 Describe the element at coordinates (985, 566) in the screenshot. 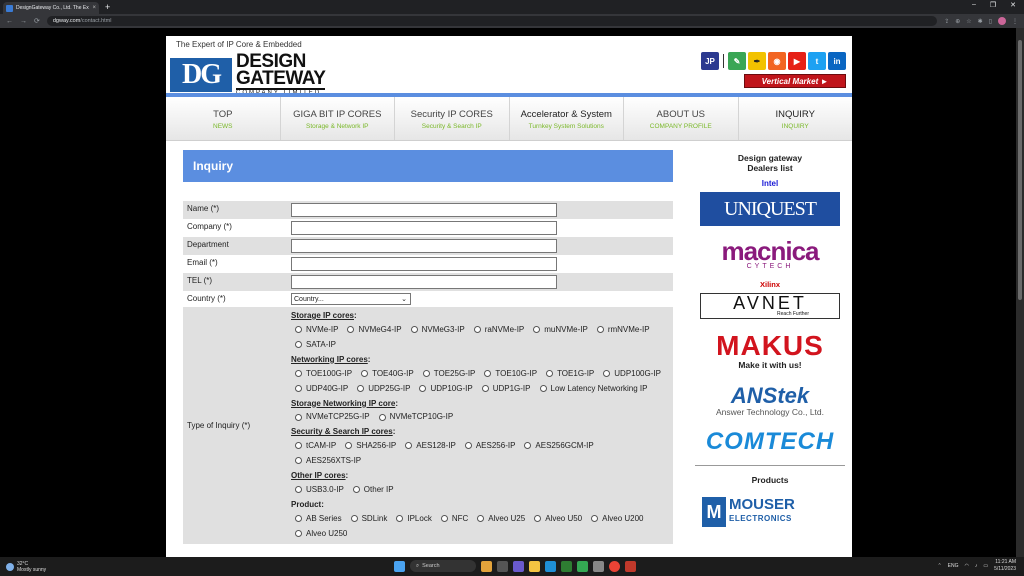

I see `battery-icon: ▭` at that location.